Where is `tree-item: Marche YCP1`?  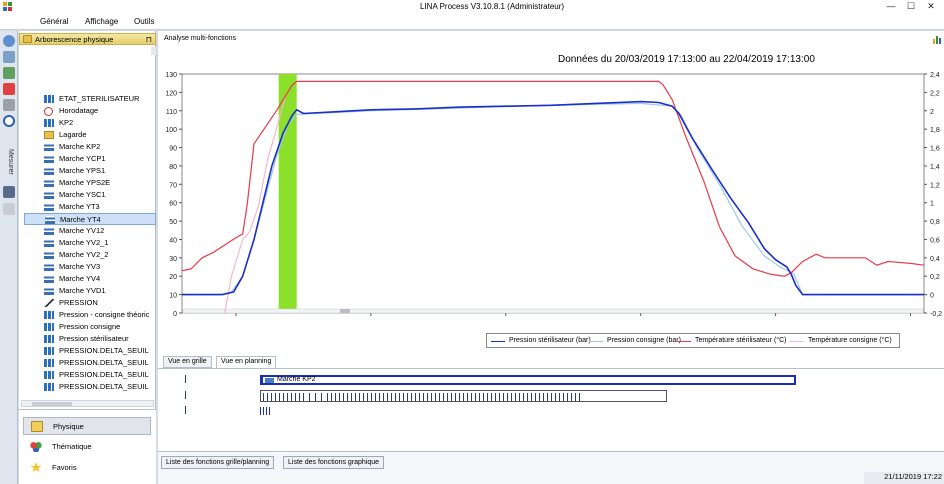 tree-item: Marche YCP1 is located at coordinates (90, 159).